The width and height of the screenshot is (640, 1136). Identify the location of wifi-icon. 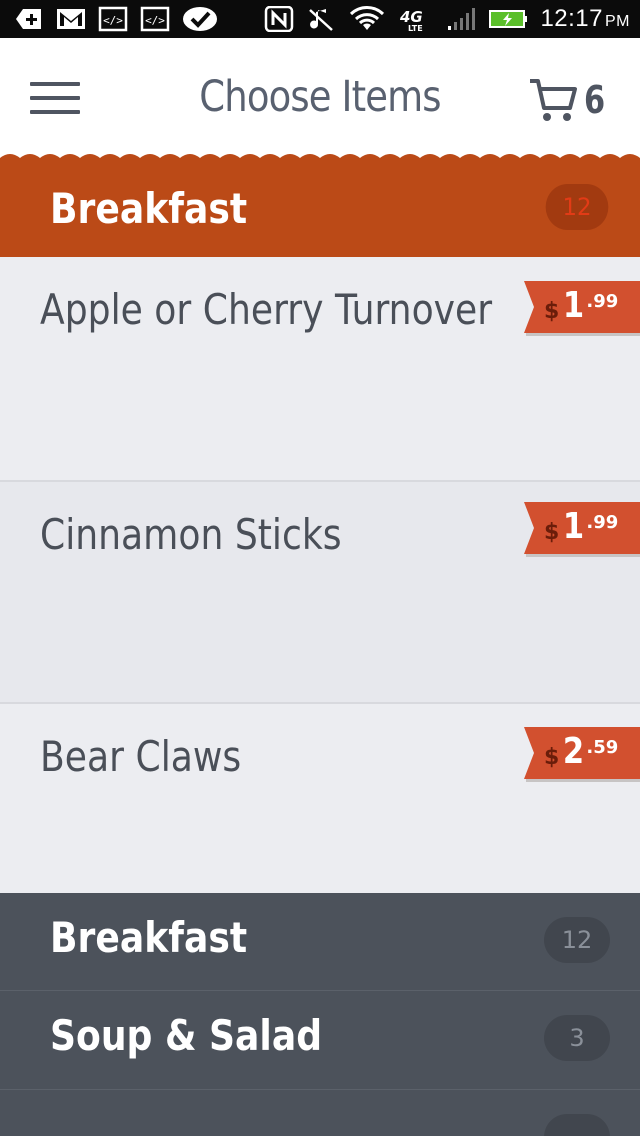
(367, 18).